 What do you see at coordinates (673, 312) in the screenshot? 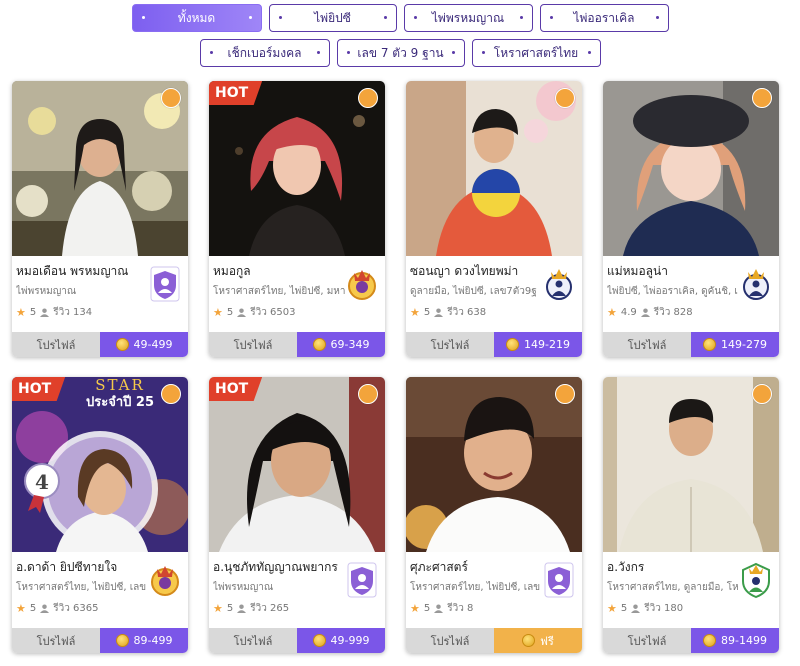
I see `review-count: รีวิว 828` at bounding box center [673, 312].